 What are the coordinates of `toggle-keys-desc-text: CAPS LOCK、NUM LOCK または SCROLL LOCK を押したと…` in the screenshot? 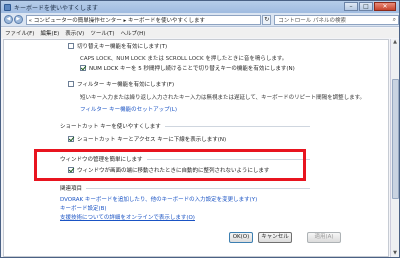 It's located at (184, 59).